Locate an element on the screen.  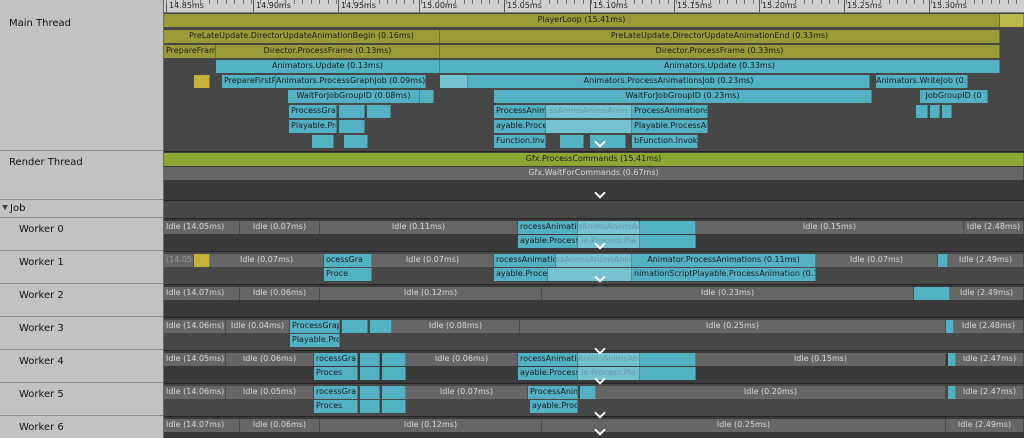
thread-label-worker-4: Worker 4 is located at coordinates (81, 366).